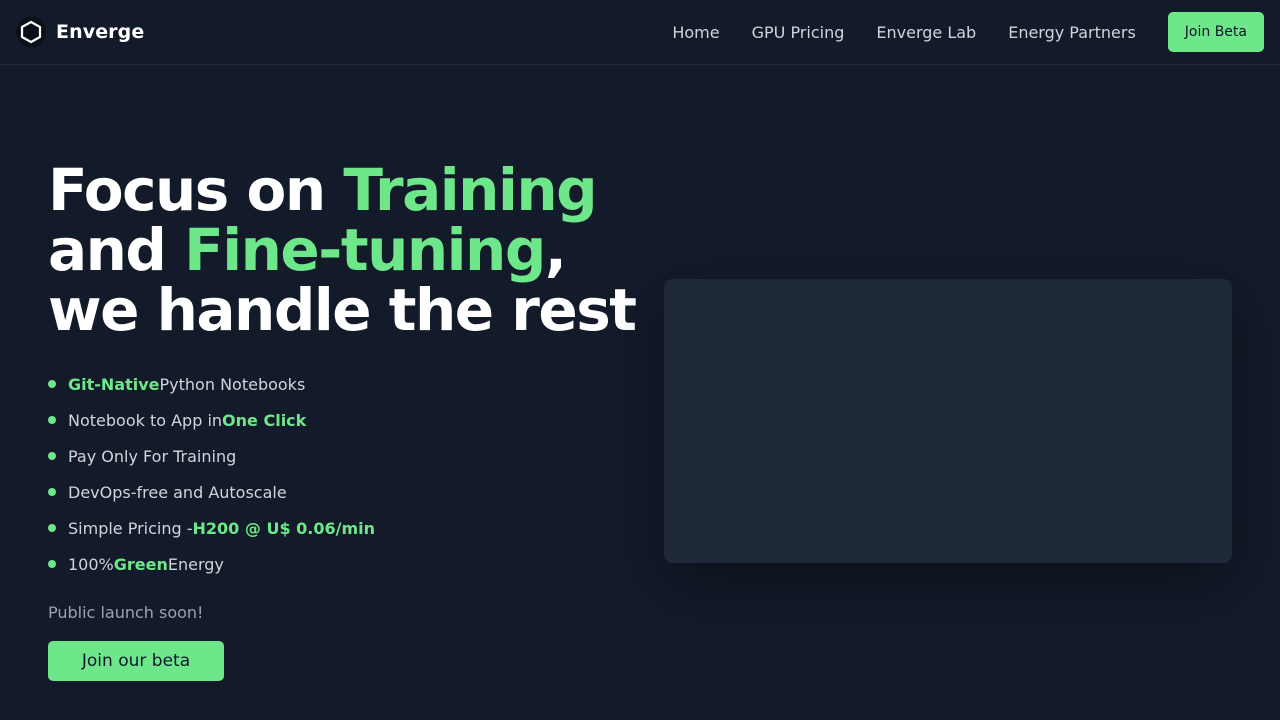  I want to click on feature-text: 100%, so click(91, 564).